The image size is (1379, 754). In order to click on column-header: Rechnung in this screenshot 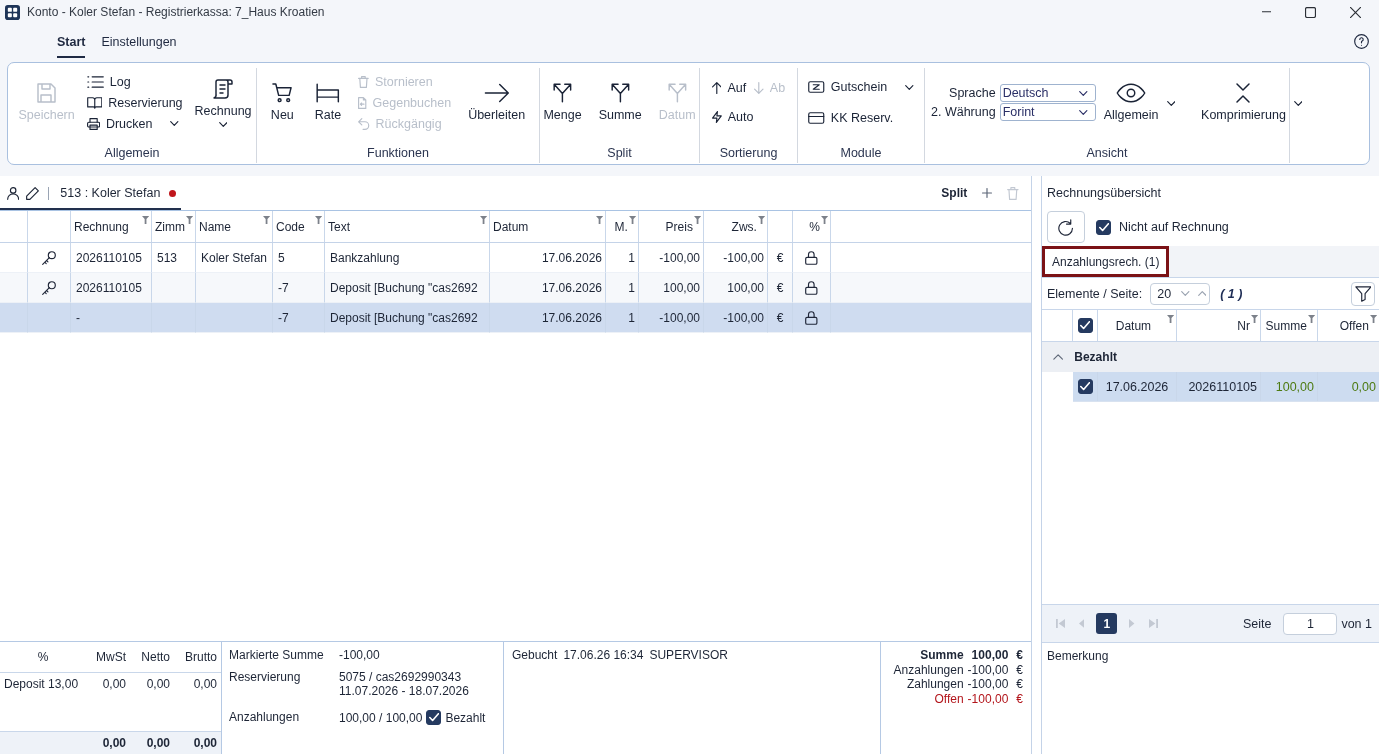, I will do `click(111, 226)`.